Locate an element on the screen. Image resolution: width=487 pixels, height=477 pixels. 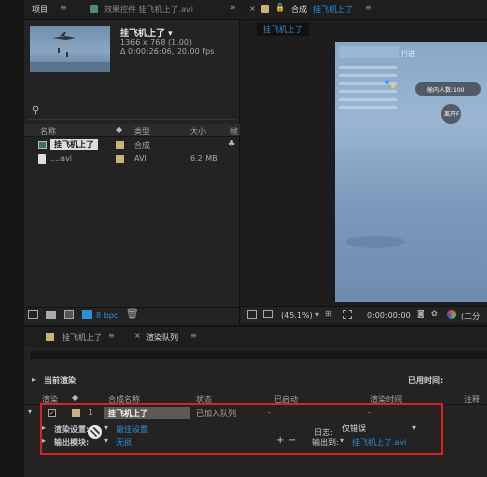
project-item-name: 挂飞机上了 is located at coordinates (74, 144).